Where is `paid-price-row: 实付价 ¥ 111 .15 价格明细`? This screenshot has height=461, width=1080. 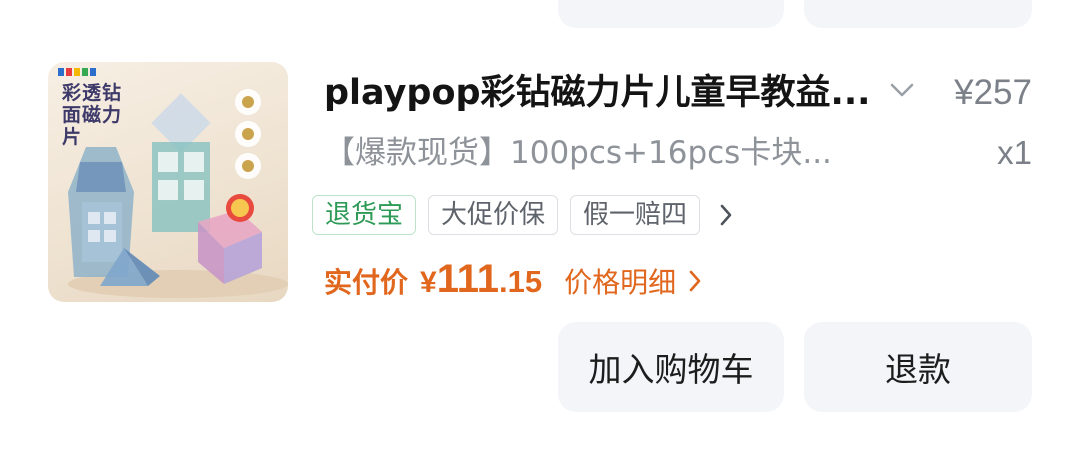
paid-price-row: 实付价 ¥ 111 .15 价格明细 is located at coordinates (513, 282).